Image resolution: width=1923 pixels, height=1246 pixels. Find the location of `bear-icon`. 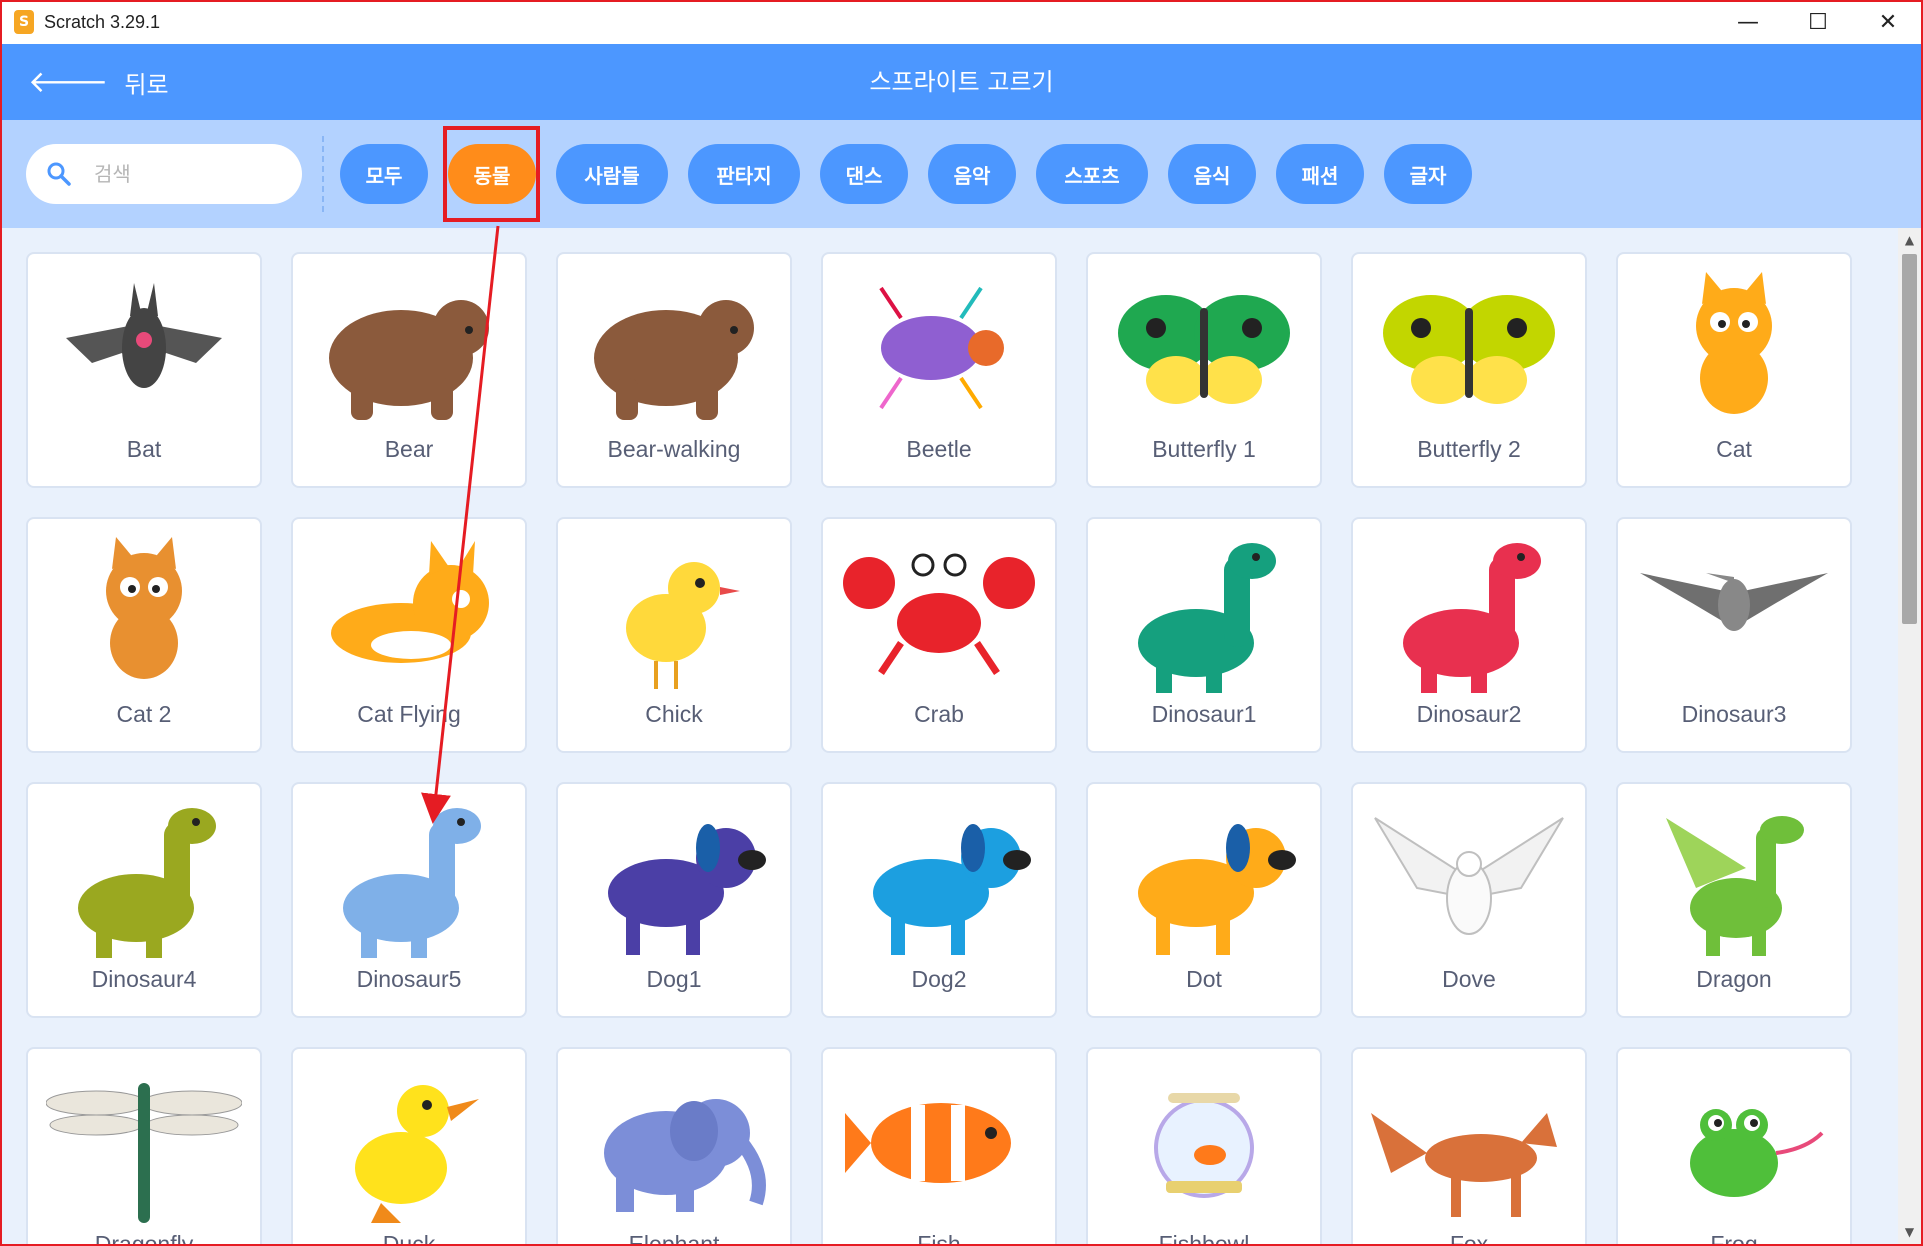

bear-icon is located at coordinates (409, 360).